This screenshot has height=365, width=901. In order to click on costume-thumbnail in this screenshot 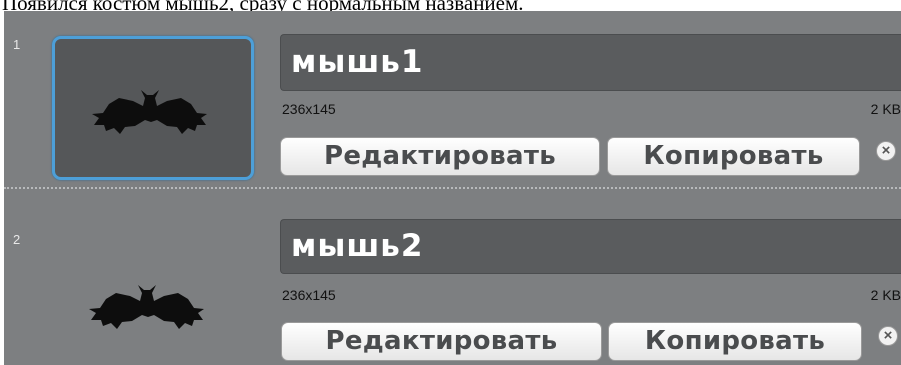, I will do `click(153, 299)`.